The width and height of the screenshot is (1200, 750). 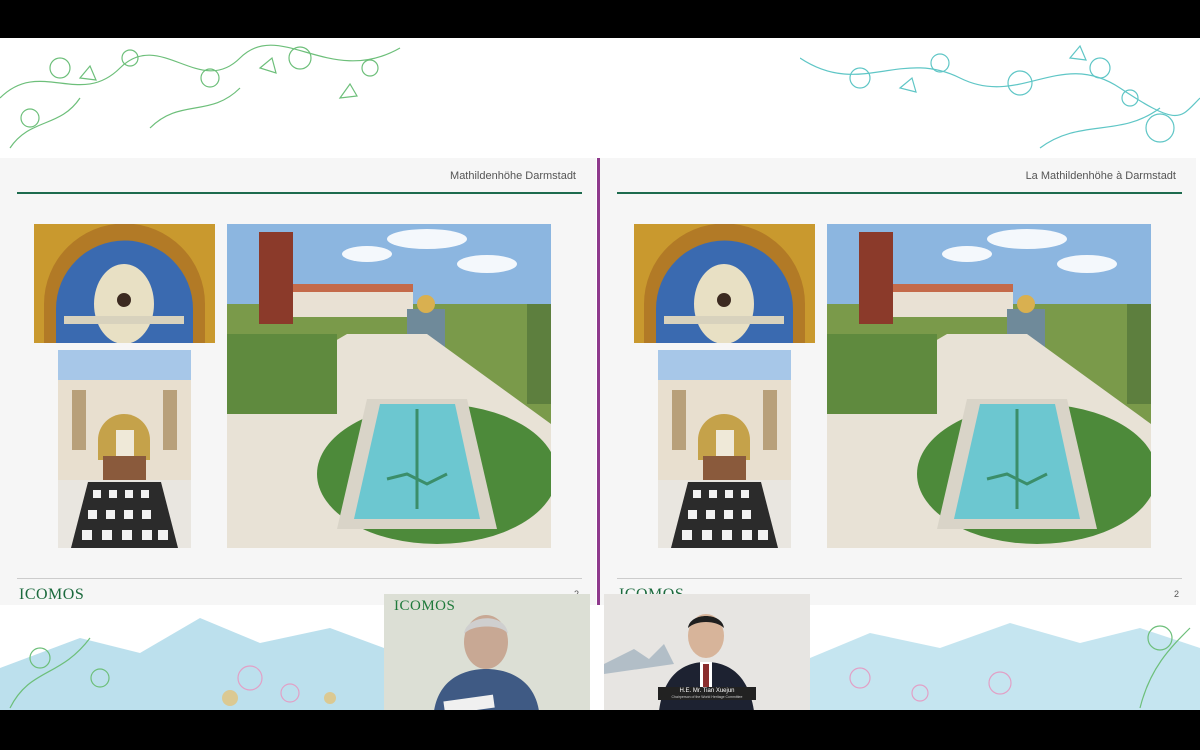 I want to click on speaker-name: H.E. Mr. Tian Xuejun, so click(x=707, y=691).